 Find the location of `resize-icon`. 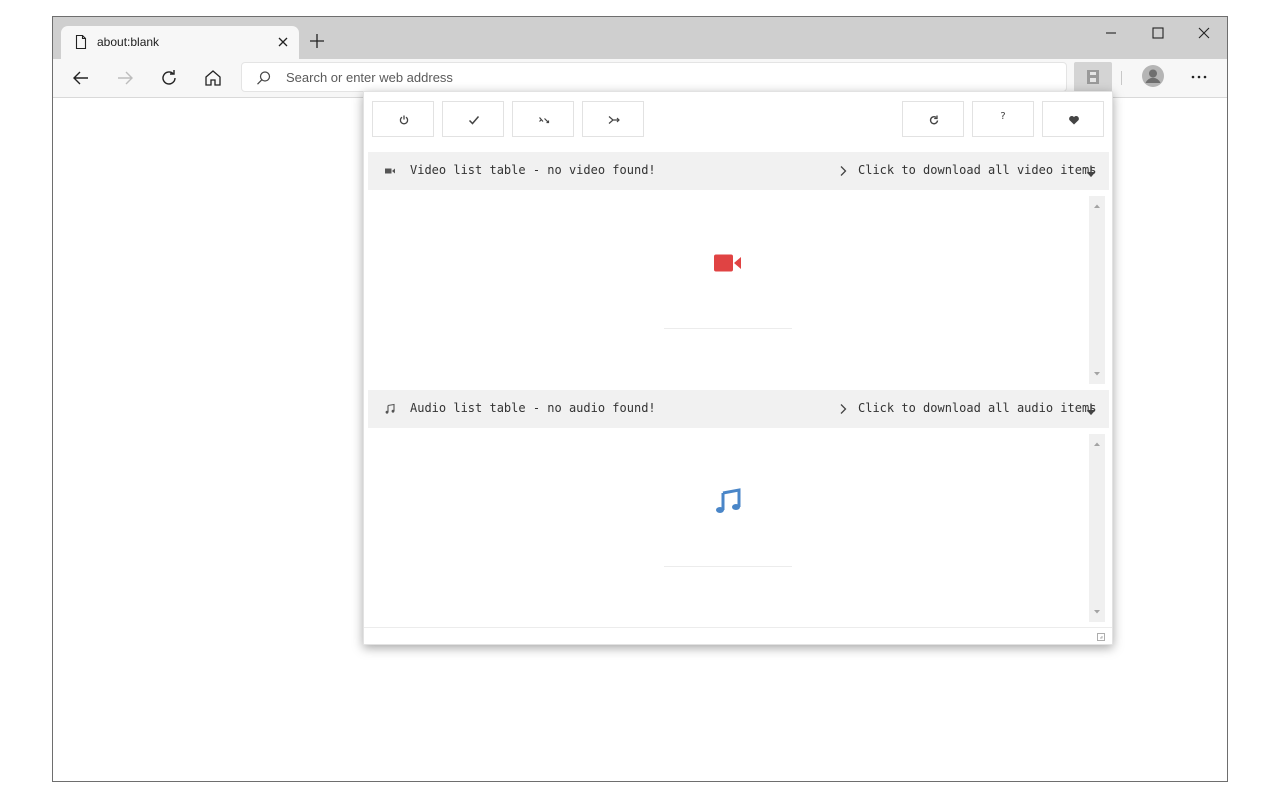

resize-icon is located at coordinates (1101, 637).